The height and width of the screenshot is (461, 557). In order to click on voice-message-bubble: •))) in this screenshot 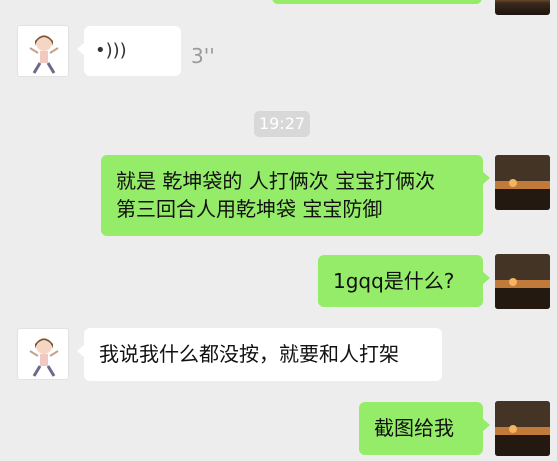, I will do `click(129, 51)`.